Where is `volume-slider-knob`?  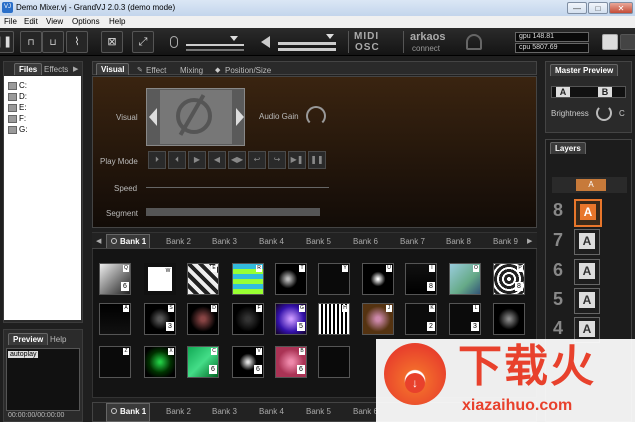
volume-slider-knob is located at coordinates (330, 36).